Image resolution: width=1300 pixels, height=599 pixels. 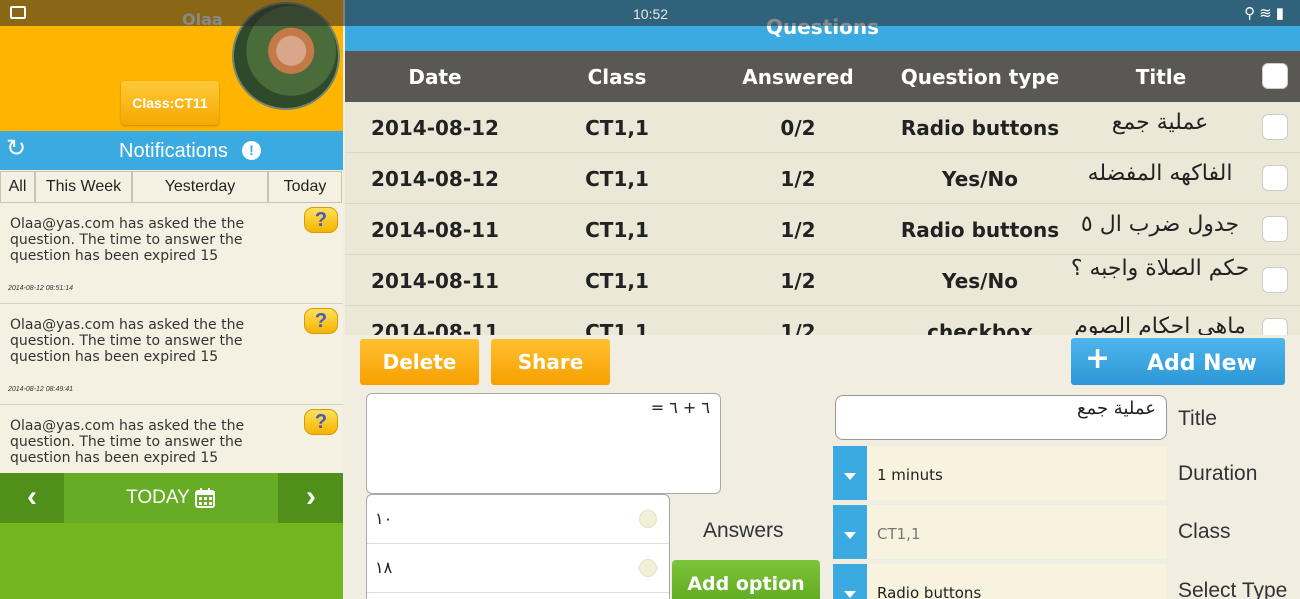 I want to click on notification-timestamp: 2014-08-12 08:51:14, so click(x=40, y=288).